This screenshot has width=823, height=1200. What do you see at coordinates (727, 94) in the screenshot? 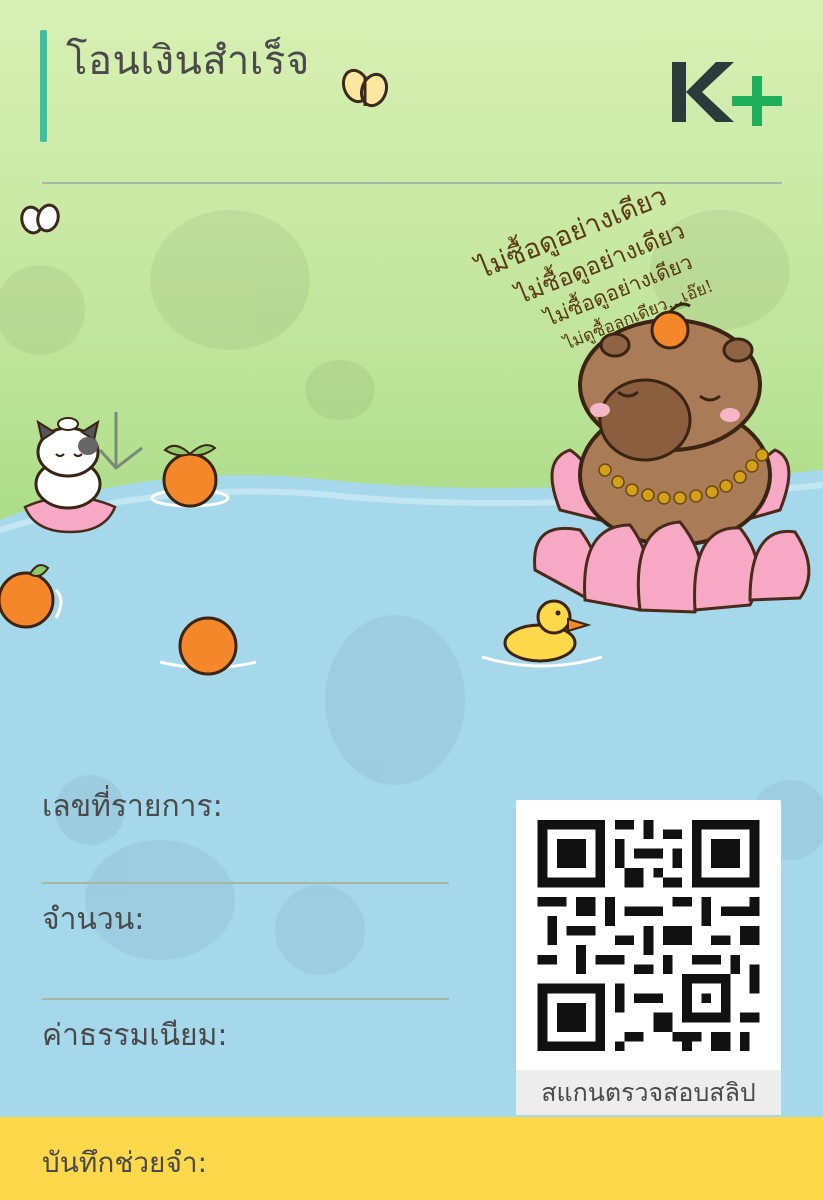
I see `kplus-logo` at bounding box center [727, 94].